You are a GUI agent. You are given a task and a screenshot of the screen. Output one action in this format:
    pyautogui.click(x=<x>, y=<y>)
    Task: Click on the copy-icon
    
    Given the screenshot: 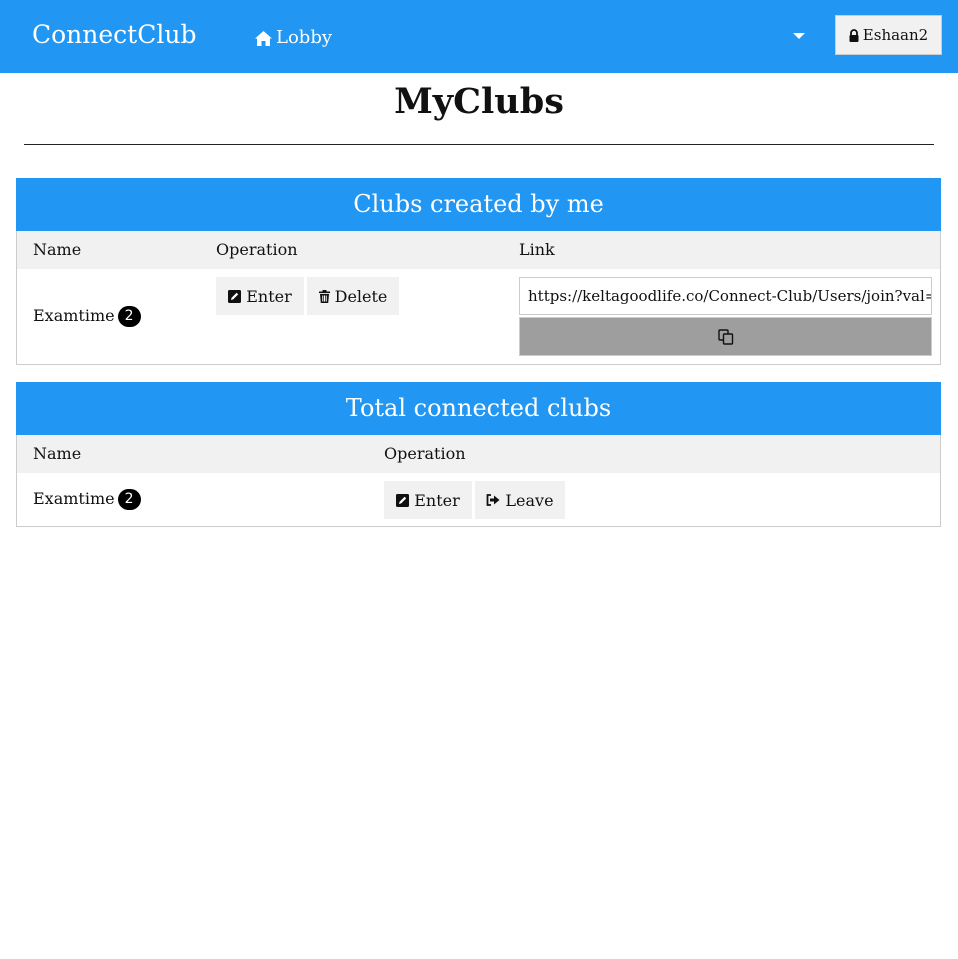 What is the action you would take?
    pyautogui.click(x=725, y=336)
    